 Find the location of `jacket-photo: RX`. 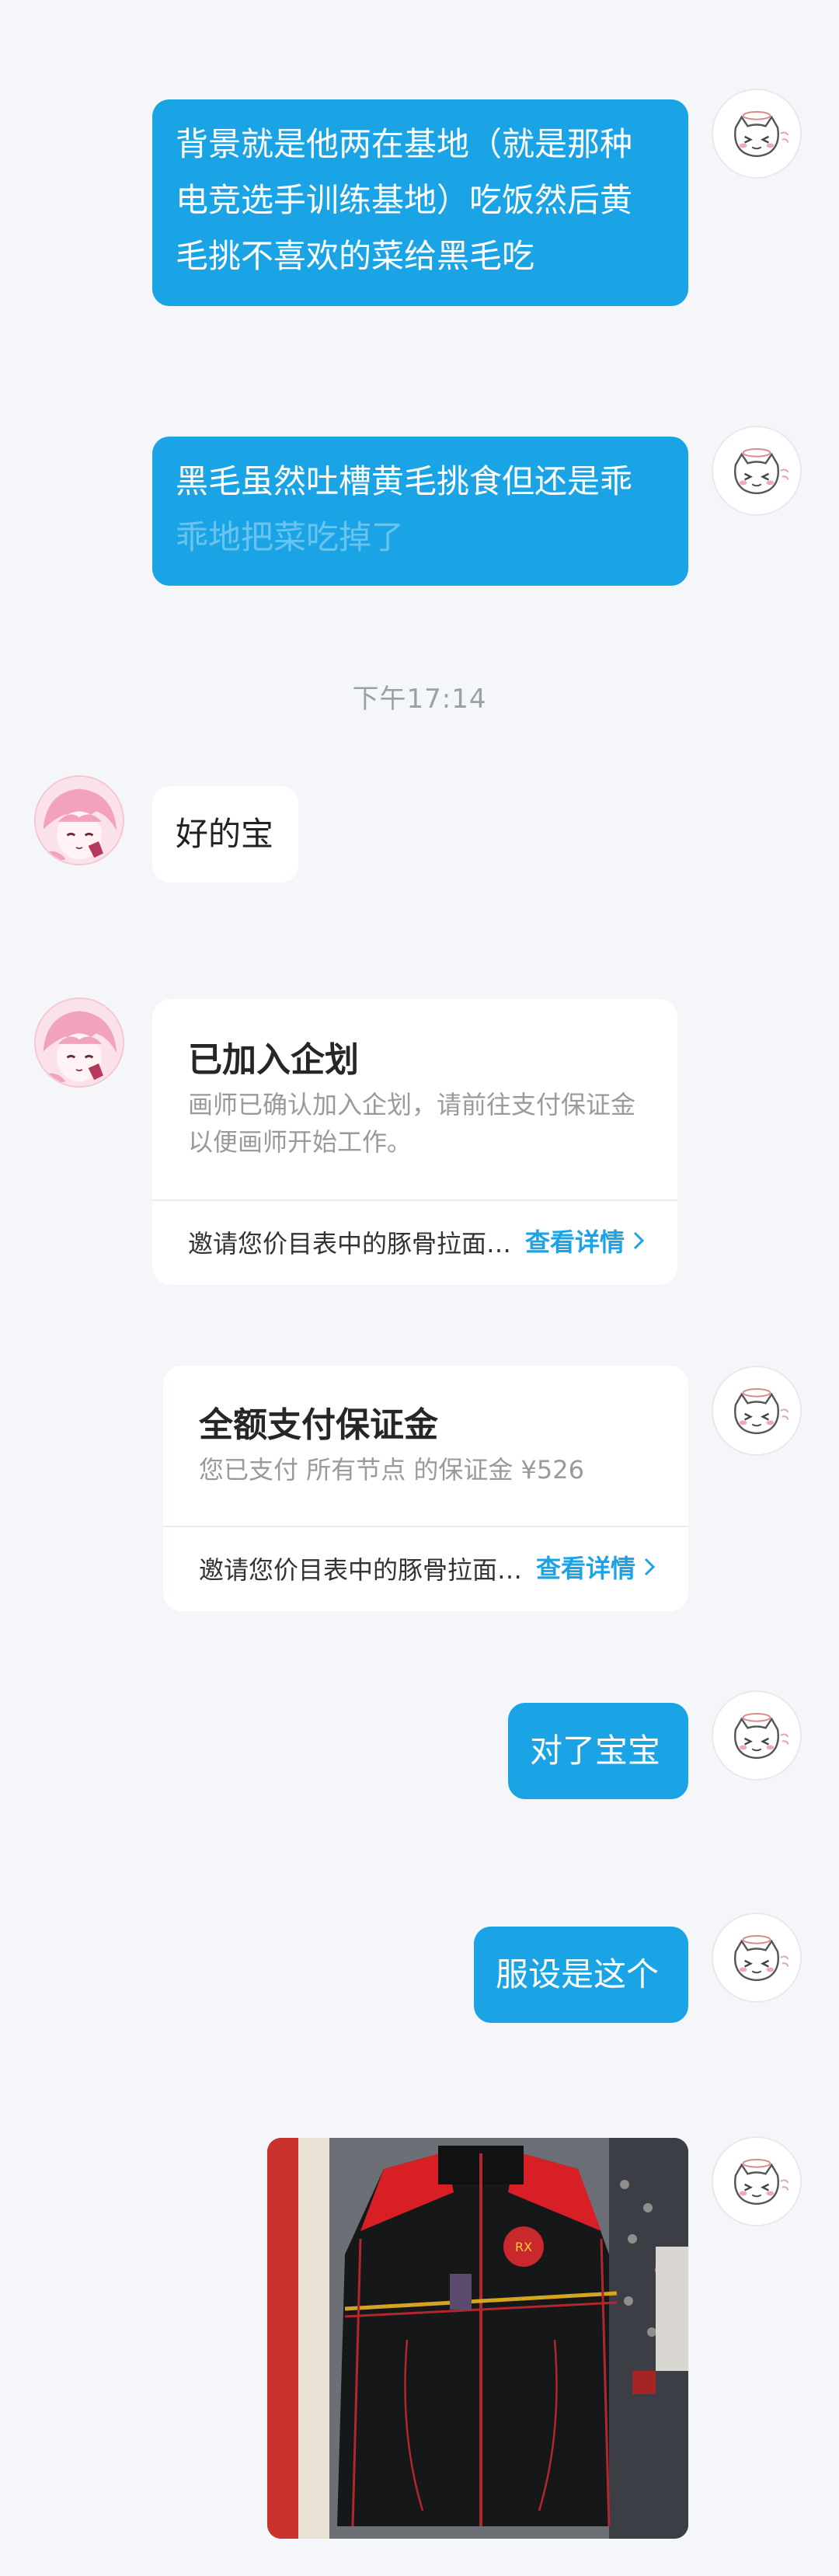

jacket-photo: RX is located at coordinates (478, 2339).